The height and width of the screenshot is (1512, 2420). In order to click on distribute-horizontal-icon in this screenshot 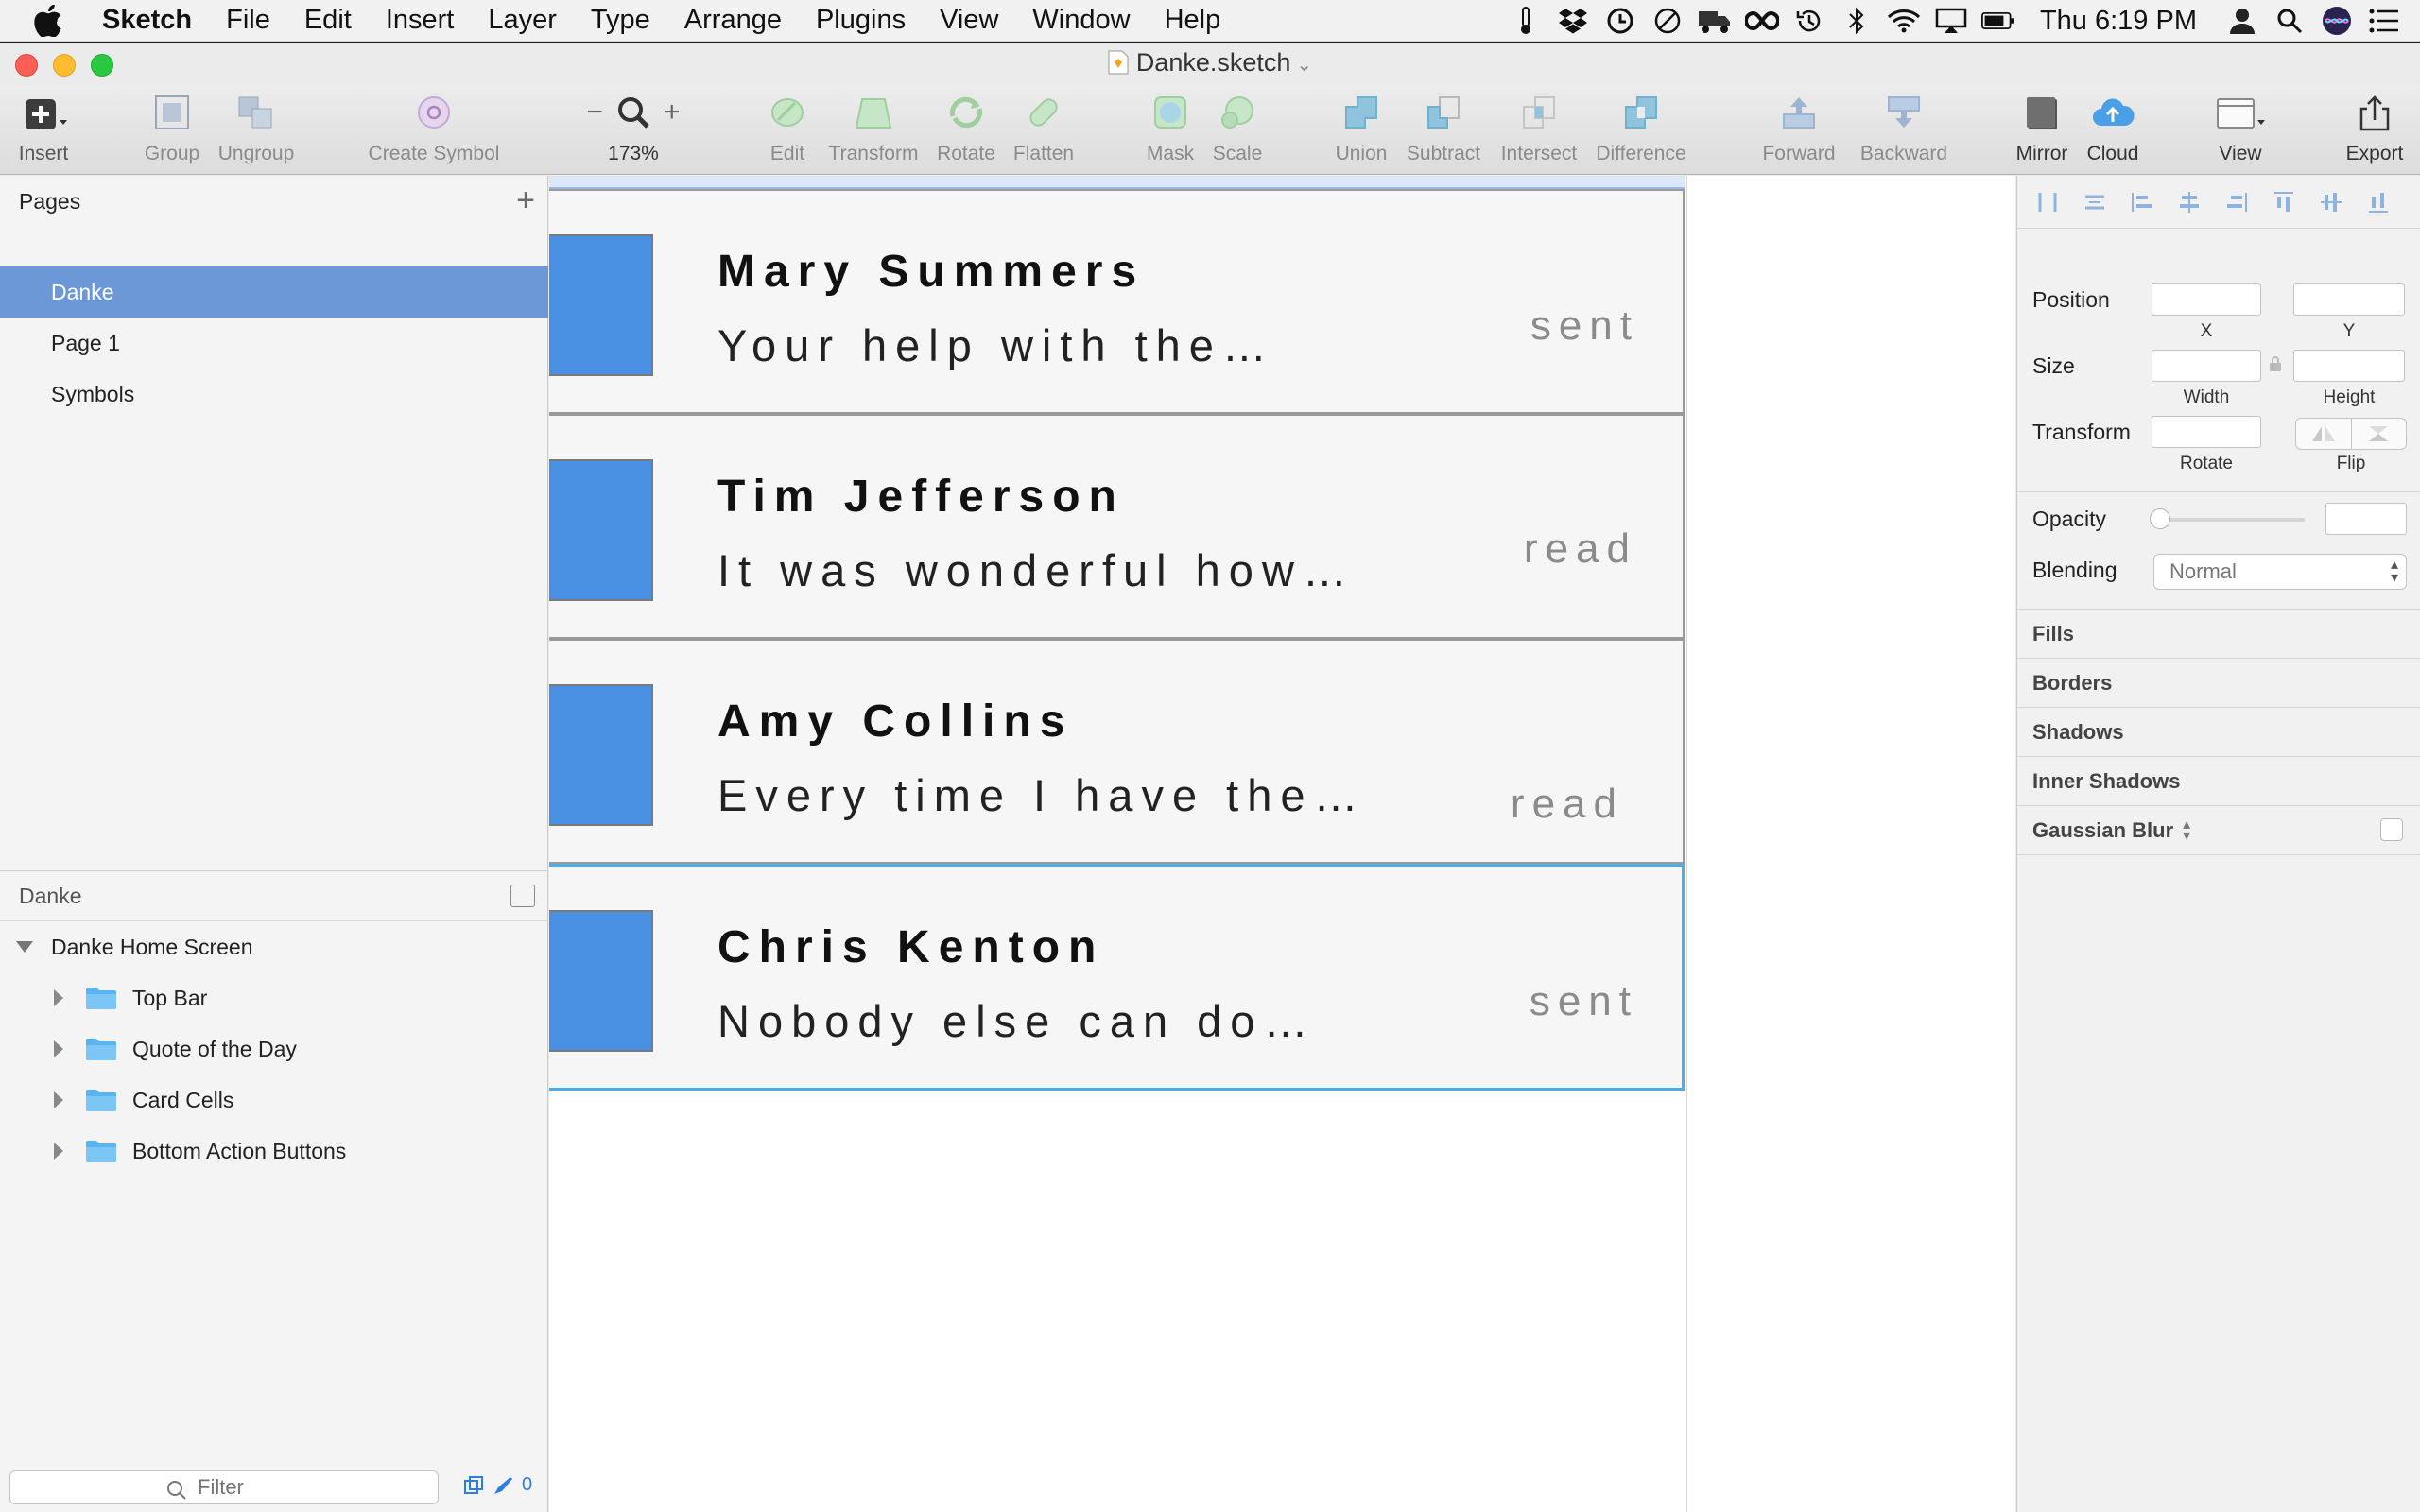, I will do `click(2048, 202)`.